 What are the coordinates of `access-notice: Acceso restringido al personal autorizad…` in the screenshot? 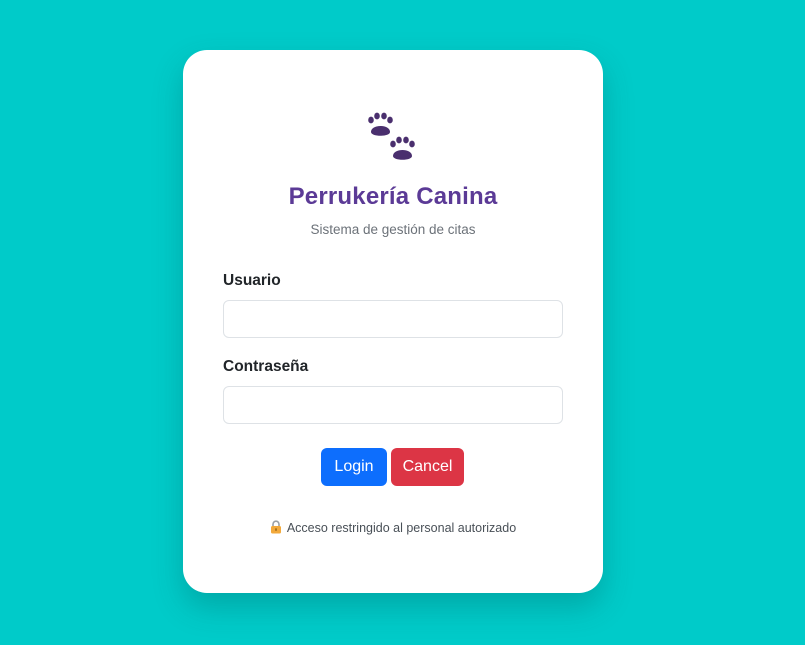 It's located at (393, 527).